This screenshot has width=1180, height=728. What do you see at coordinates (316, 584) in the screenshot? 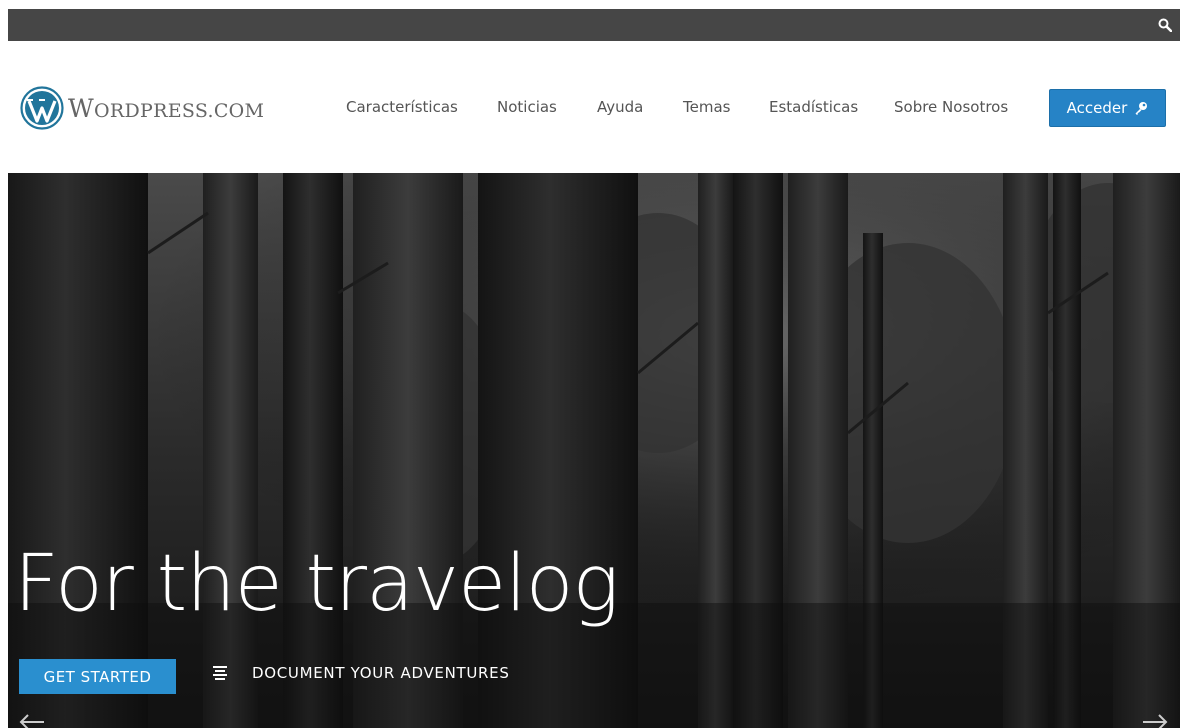
I see `hero-title: For the travelog` at bounding box center [316, 584].